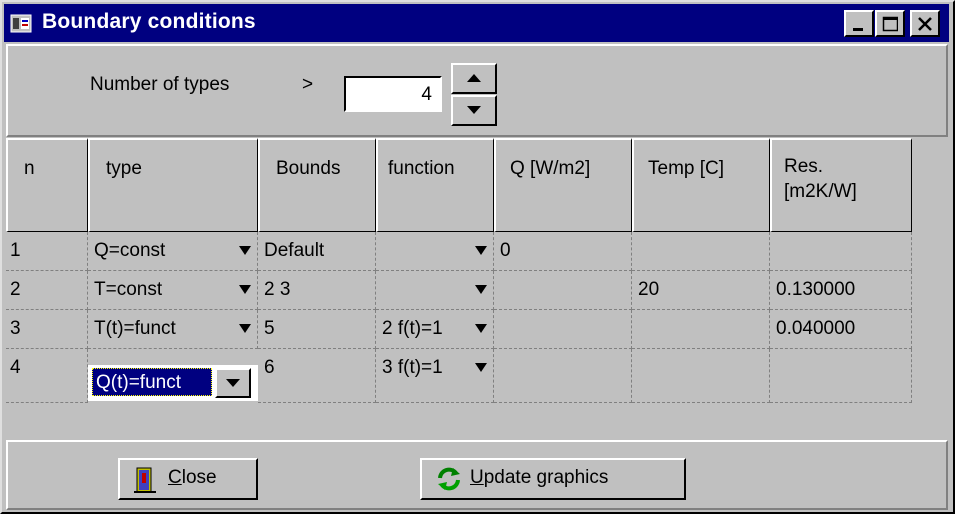  Describe the element at coordinates (160, 84) in the screenshot. I see `number-of-types-label: Number of types` at that location.